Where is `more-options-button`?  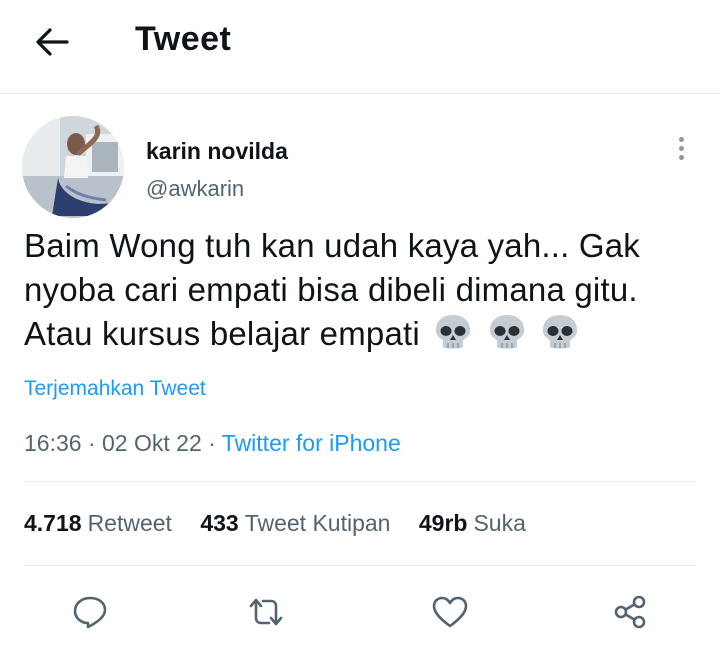 more-options-button is located at coordinates (681, 148).